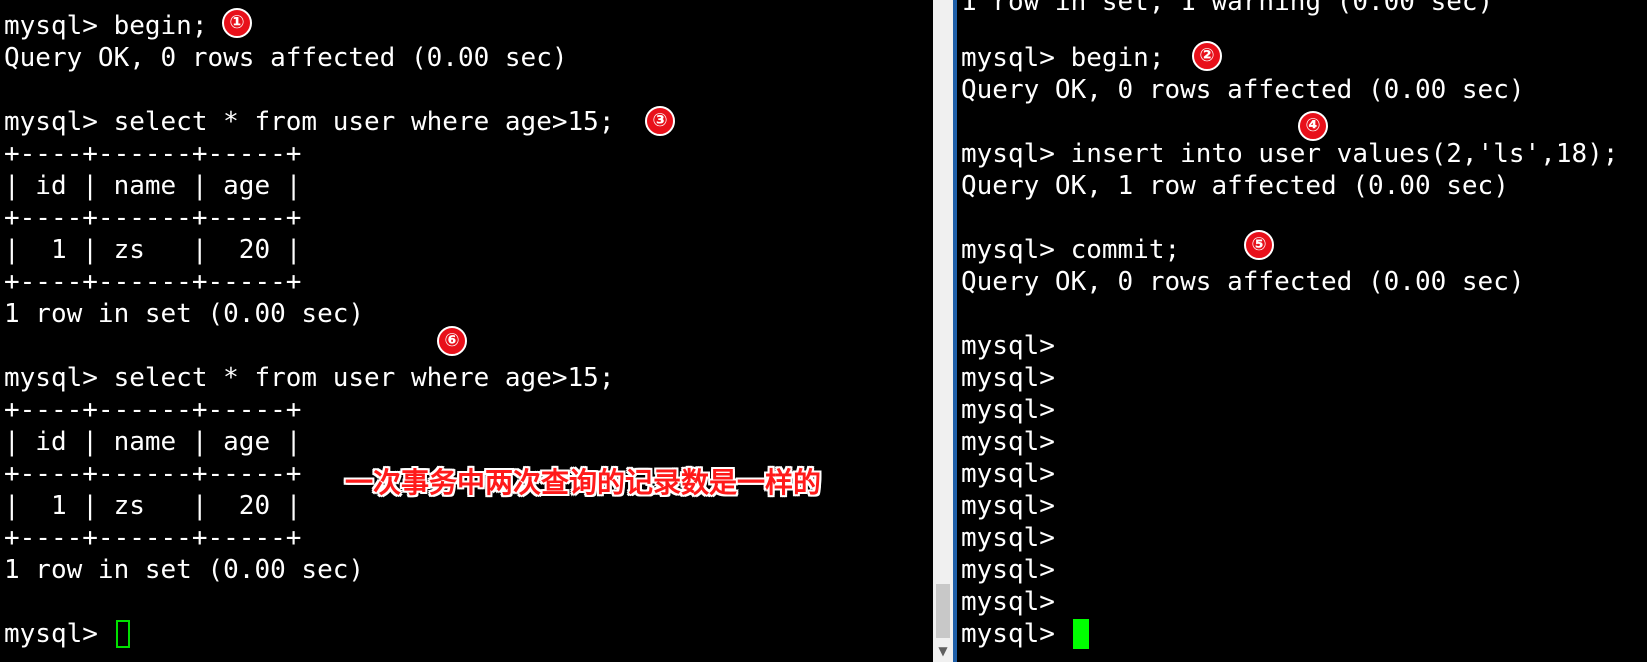 The width and height of the screenshot is (1647, 662). Describe the element at coordinates (1207, 56) in the screenshot. I see `step-marker-2: ②` at that location.